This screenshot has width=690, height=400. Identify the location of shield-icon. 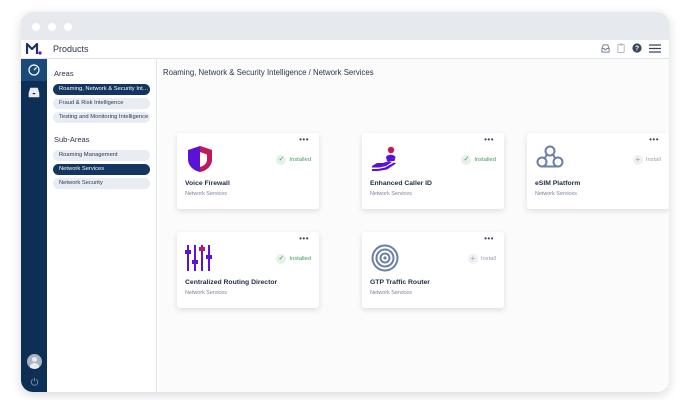
(200, 159).